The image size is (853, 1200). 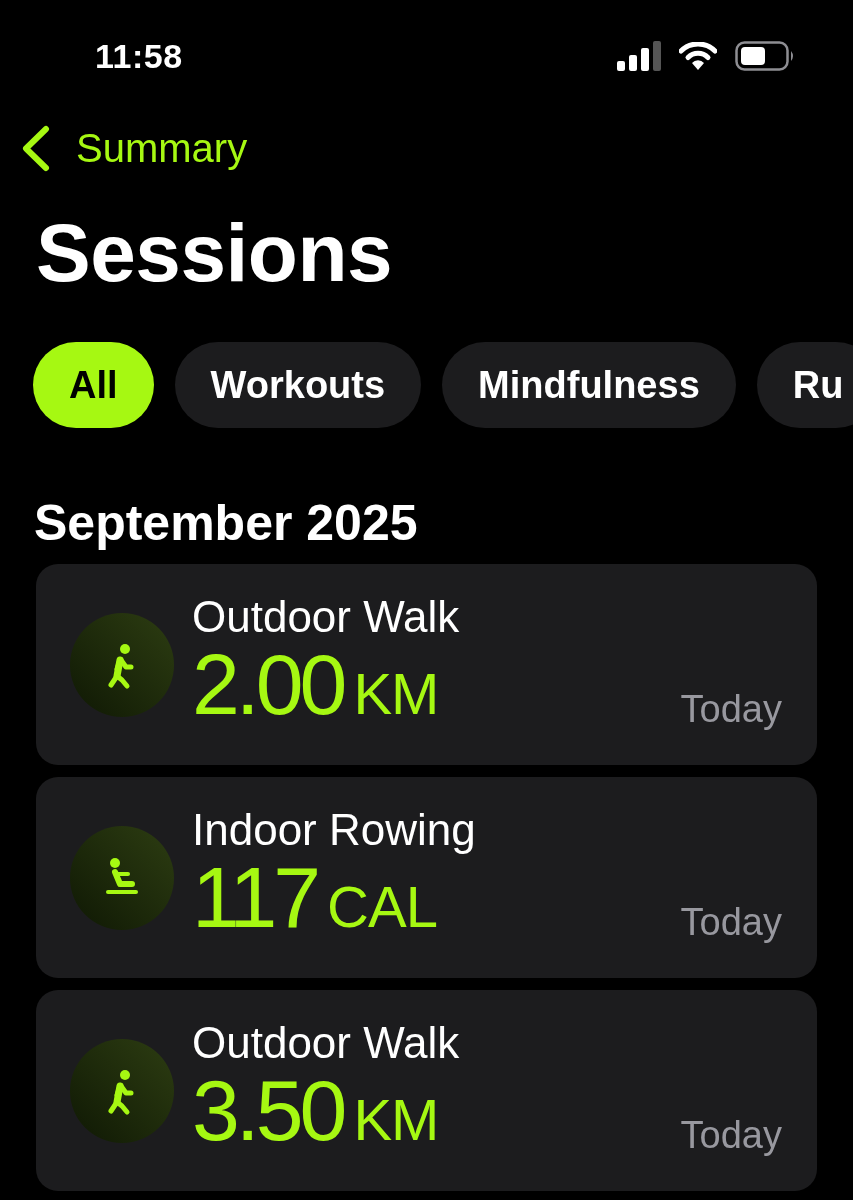 I want to click on session-metric: 117 CAL, so click(x=314, y=900).